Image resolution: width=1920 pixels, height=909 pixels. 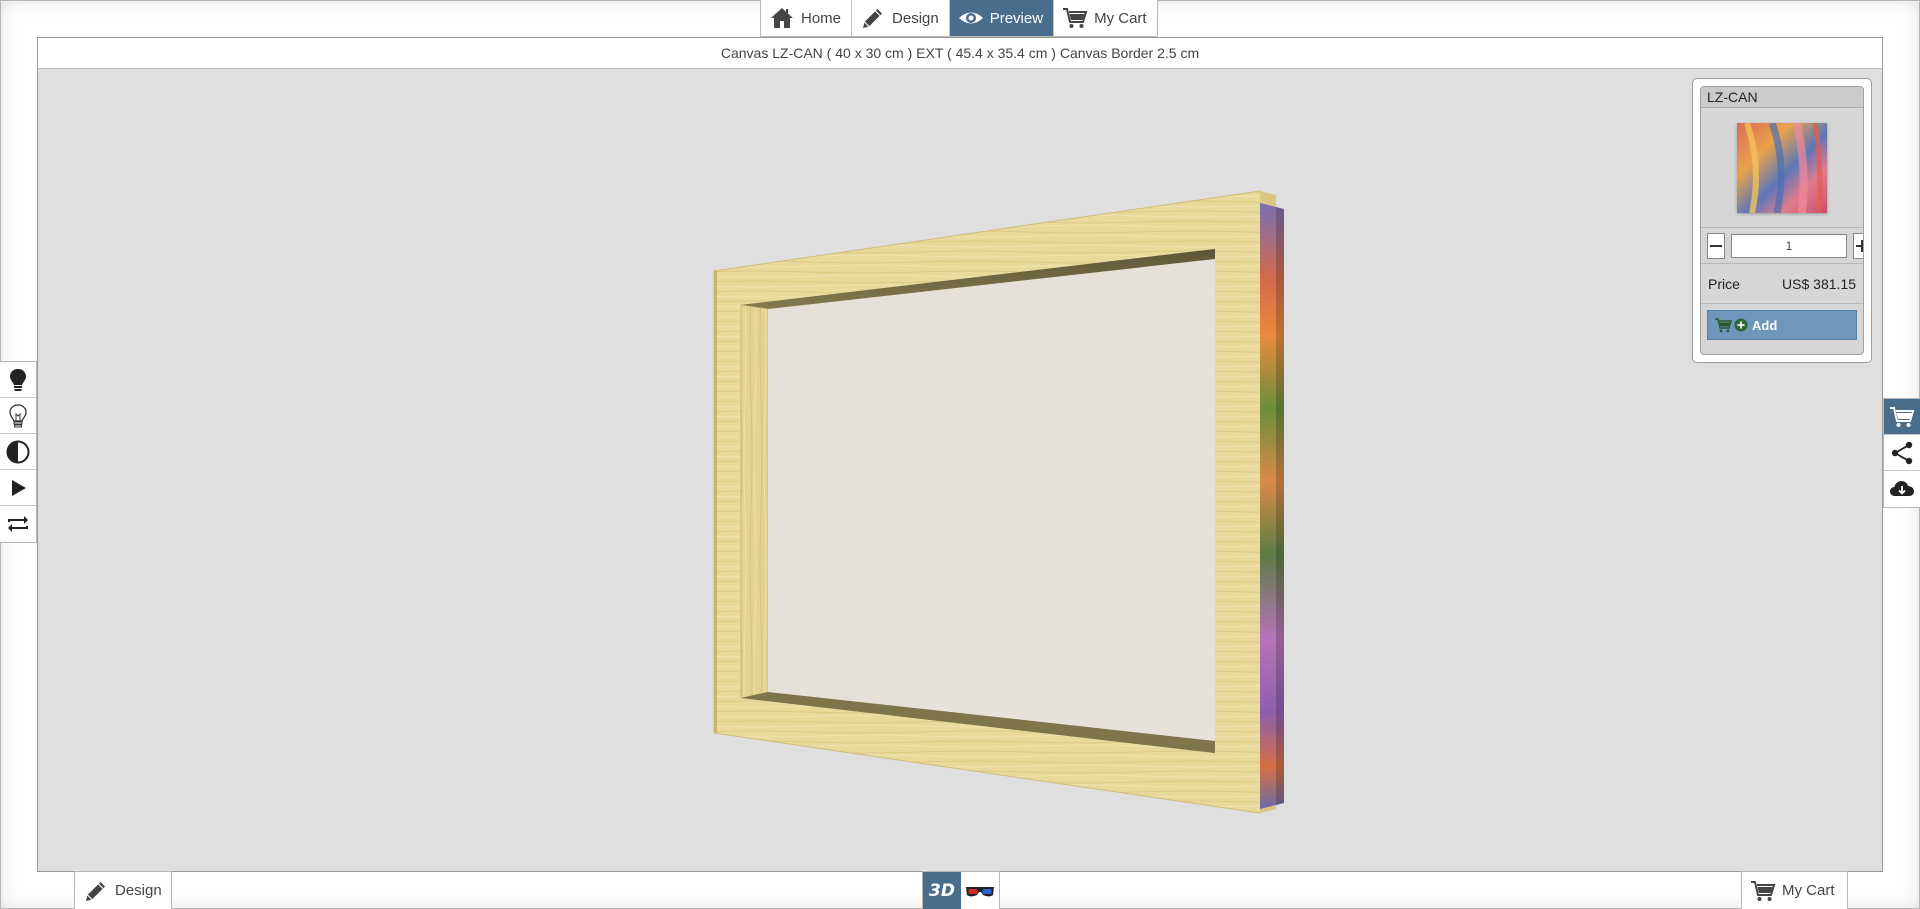 I want to click on product-thumbnail, so click(x=1782, y=167).